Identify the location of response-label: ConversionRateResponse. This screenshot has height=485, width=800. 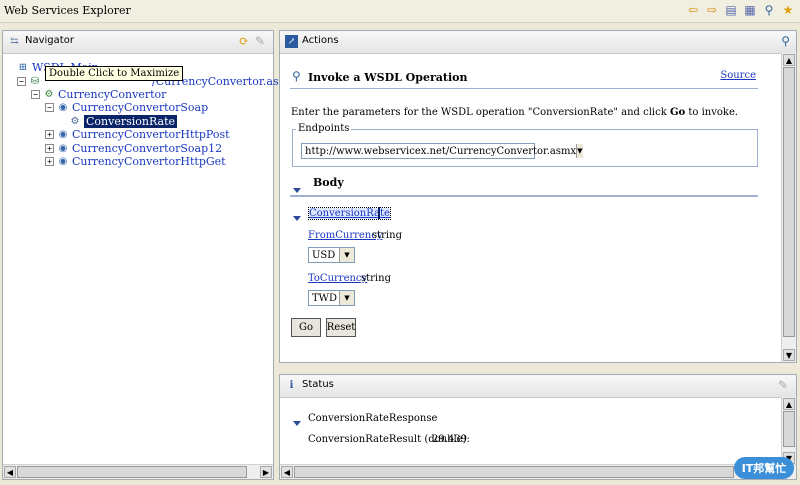
(373, 418).